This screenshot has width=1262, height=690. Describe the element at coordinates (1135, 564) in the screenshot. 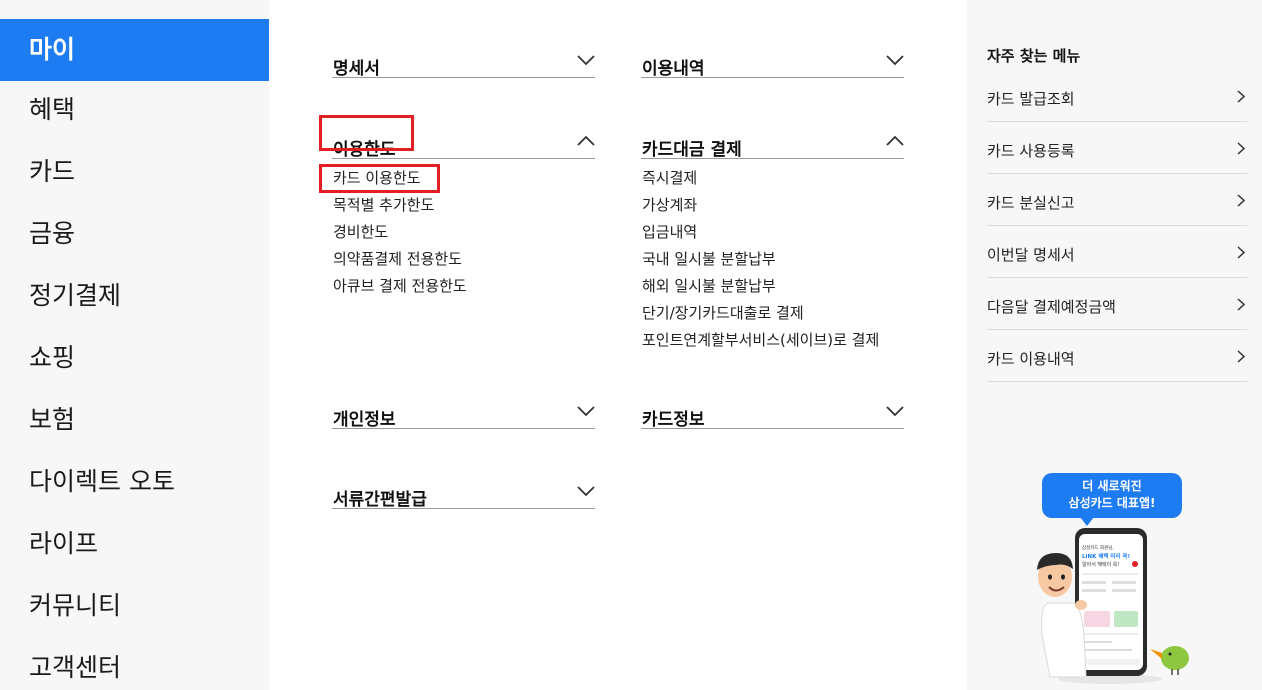

I see `phone-badge-dot` at that location.